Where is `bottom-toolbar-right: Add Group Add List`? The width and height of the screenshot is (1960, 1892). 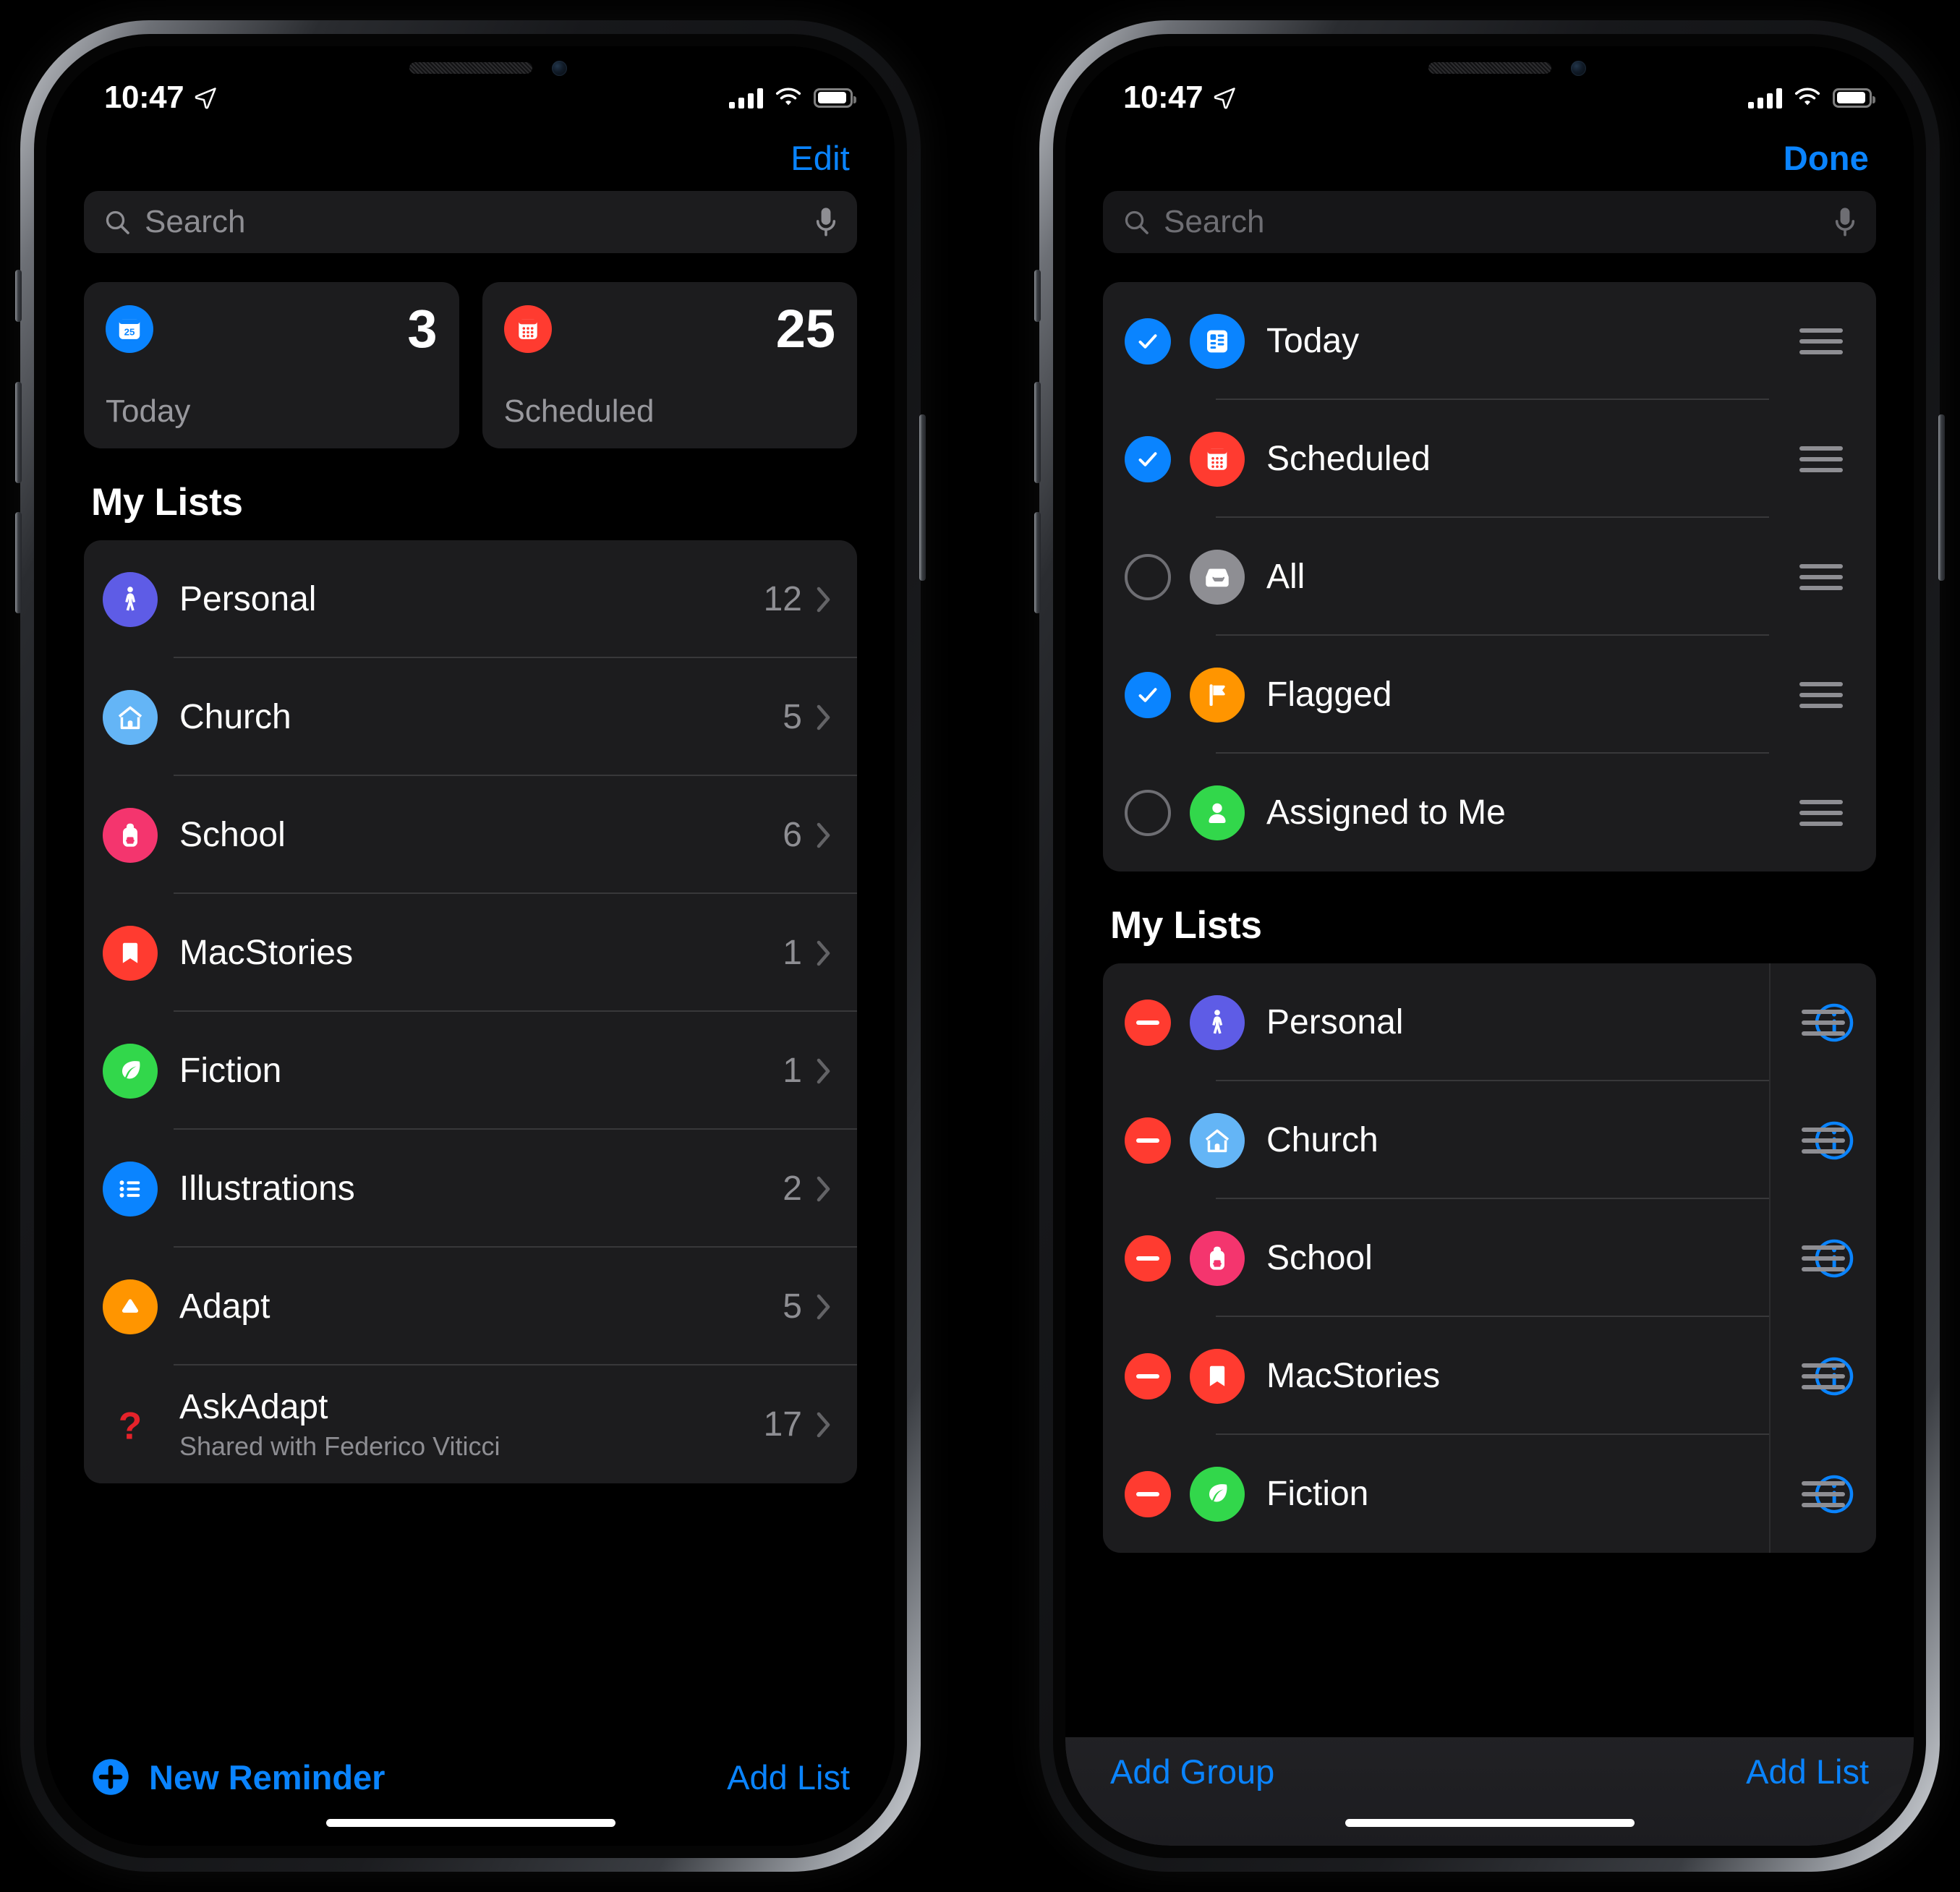 bottom-toolbar-right: Add Group Add List is located at coordinates (1489, 1791).